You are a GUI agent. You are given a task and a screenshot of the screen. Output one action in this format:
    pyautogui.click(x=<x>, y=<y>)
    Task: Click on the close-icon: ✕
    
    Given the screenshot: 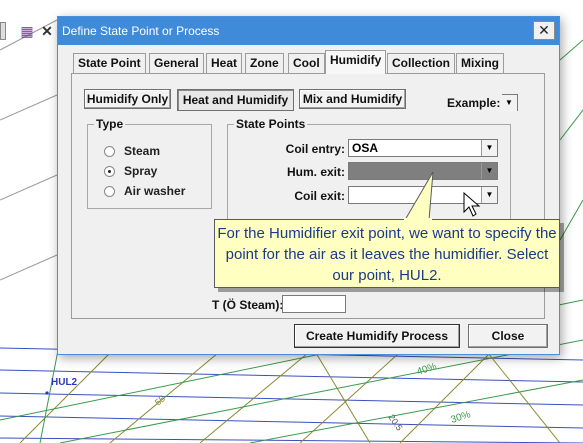 What is the action you would take?
    pyautogui.click(x=47, y=31)
    